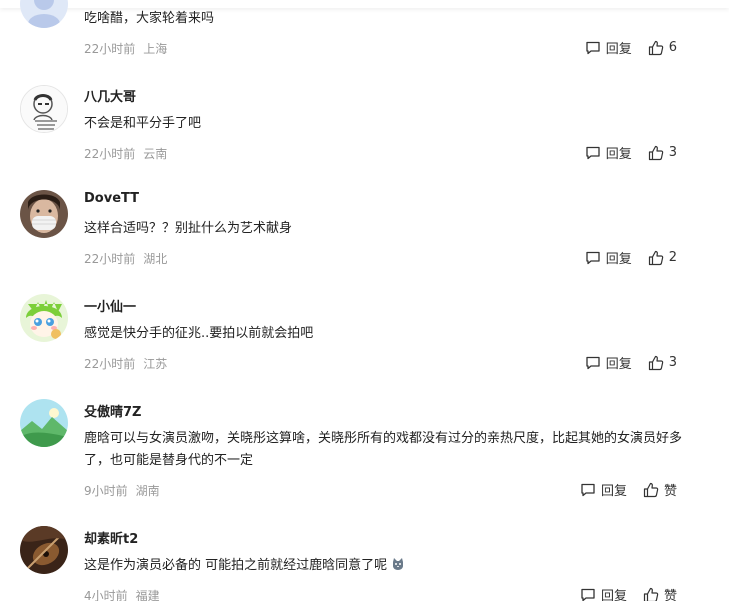 The width and height of the screenshot is (729, 601). What do you see at coordinates (236, 565) in the screenshot?
I see `comment-text-content: 这是作为演员必备的 可能拍之前就经过鹿晗同意了呢` at bounding box center [236, 565].